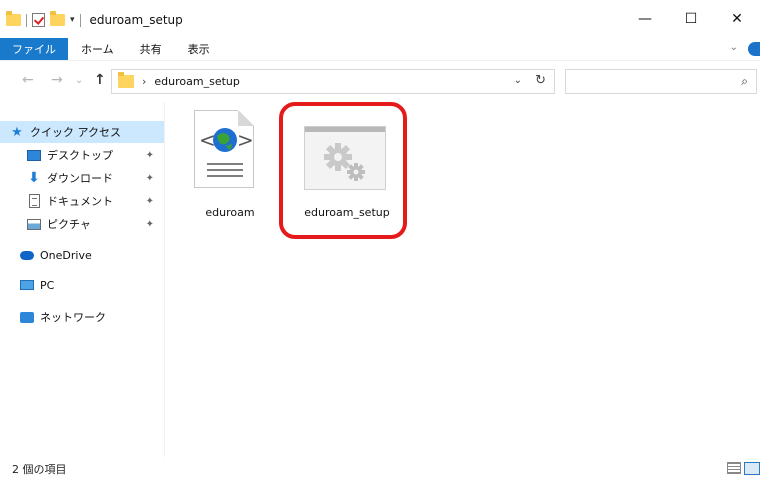 This screenshot has width=760, height=480. Describe the element at coordinates (343, 170) in the screenshot. I see `highlight-annotation` at that location.